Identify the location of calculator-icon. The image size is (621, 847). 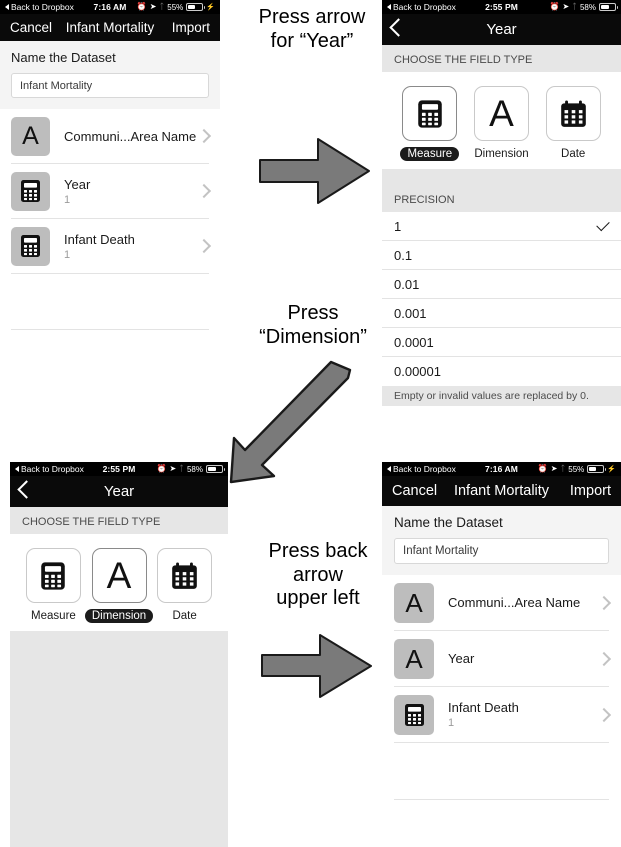
(30, 246).